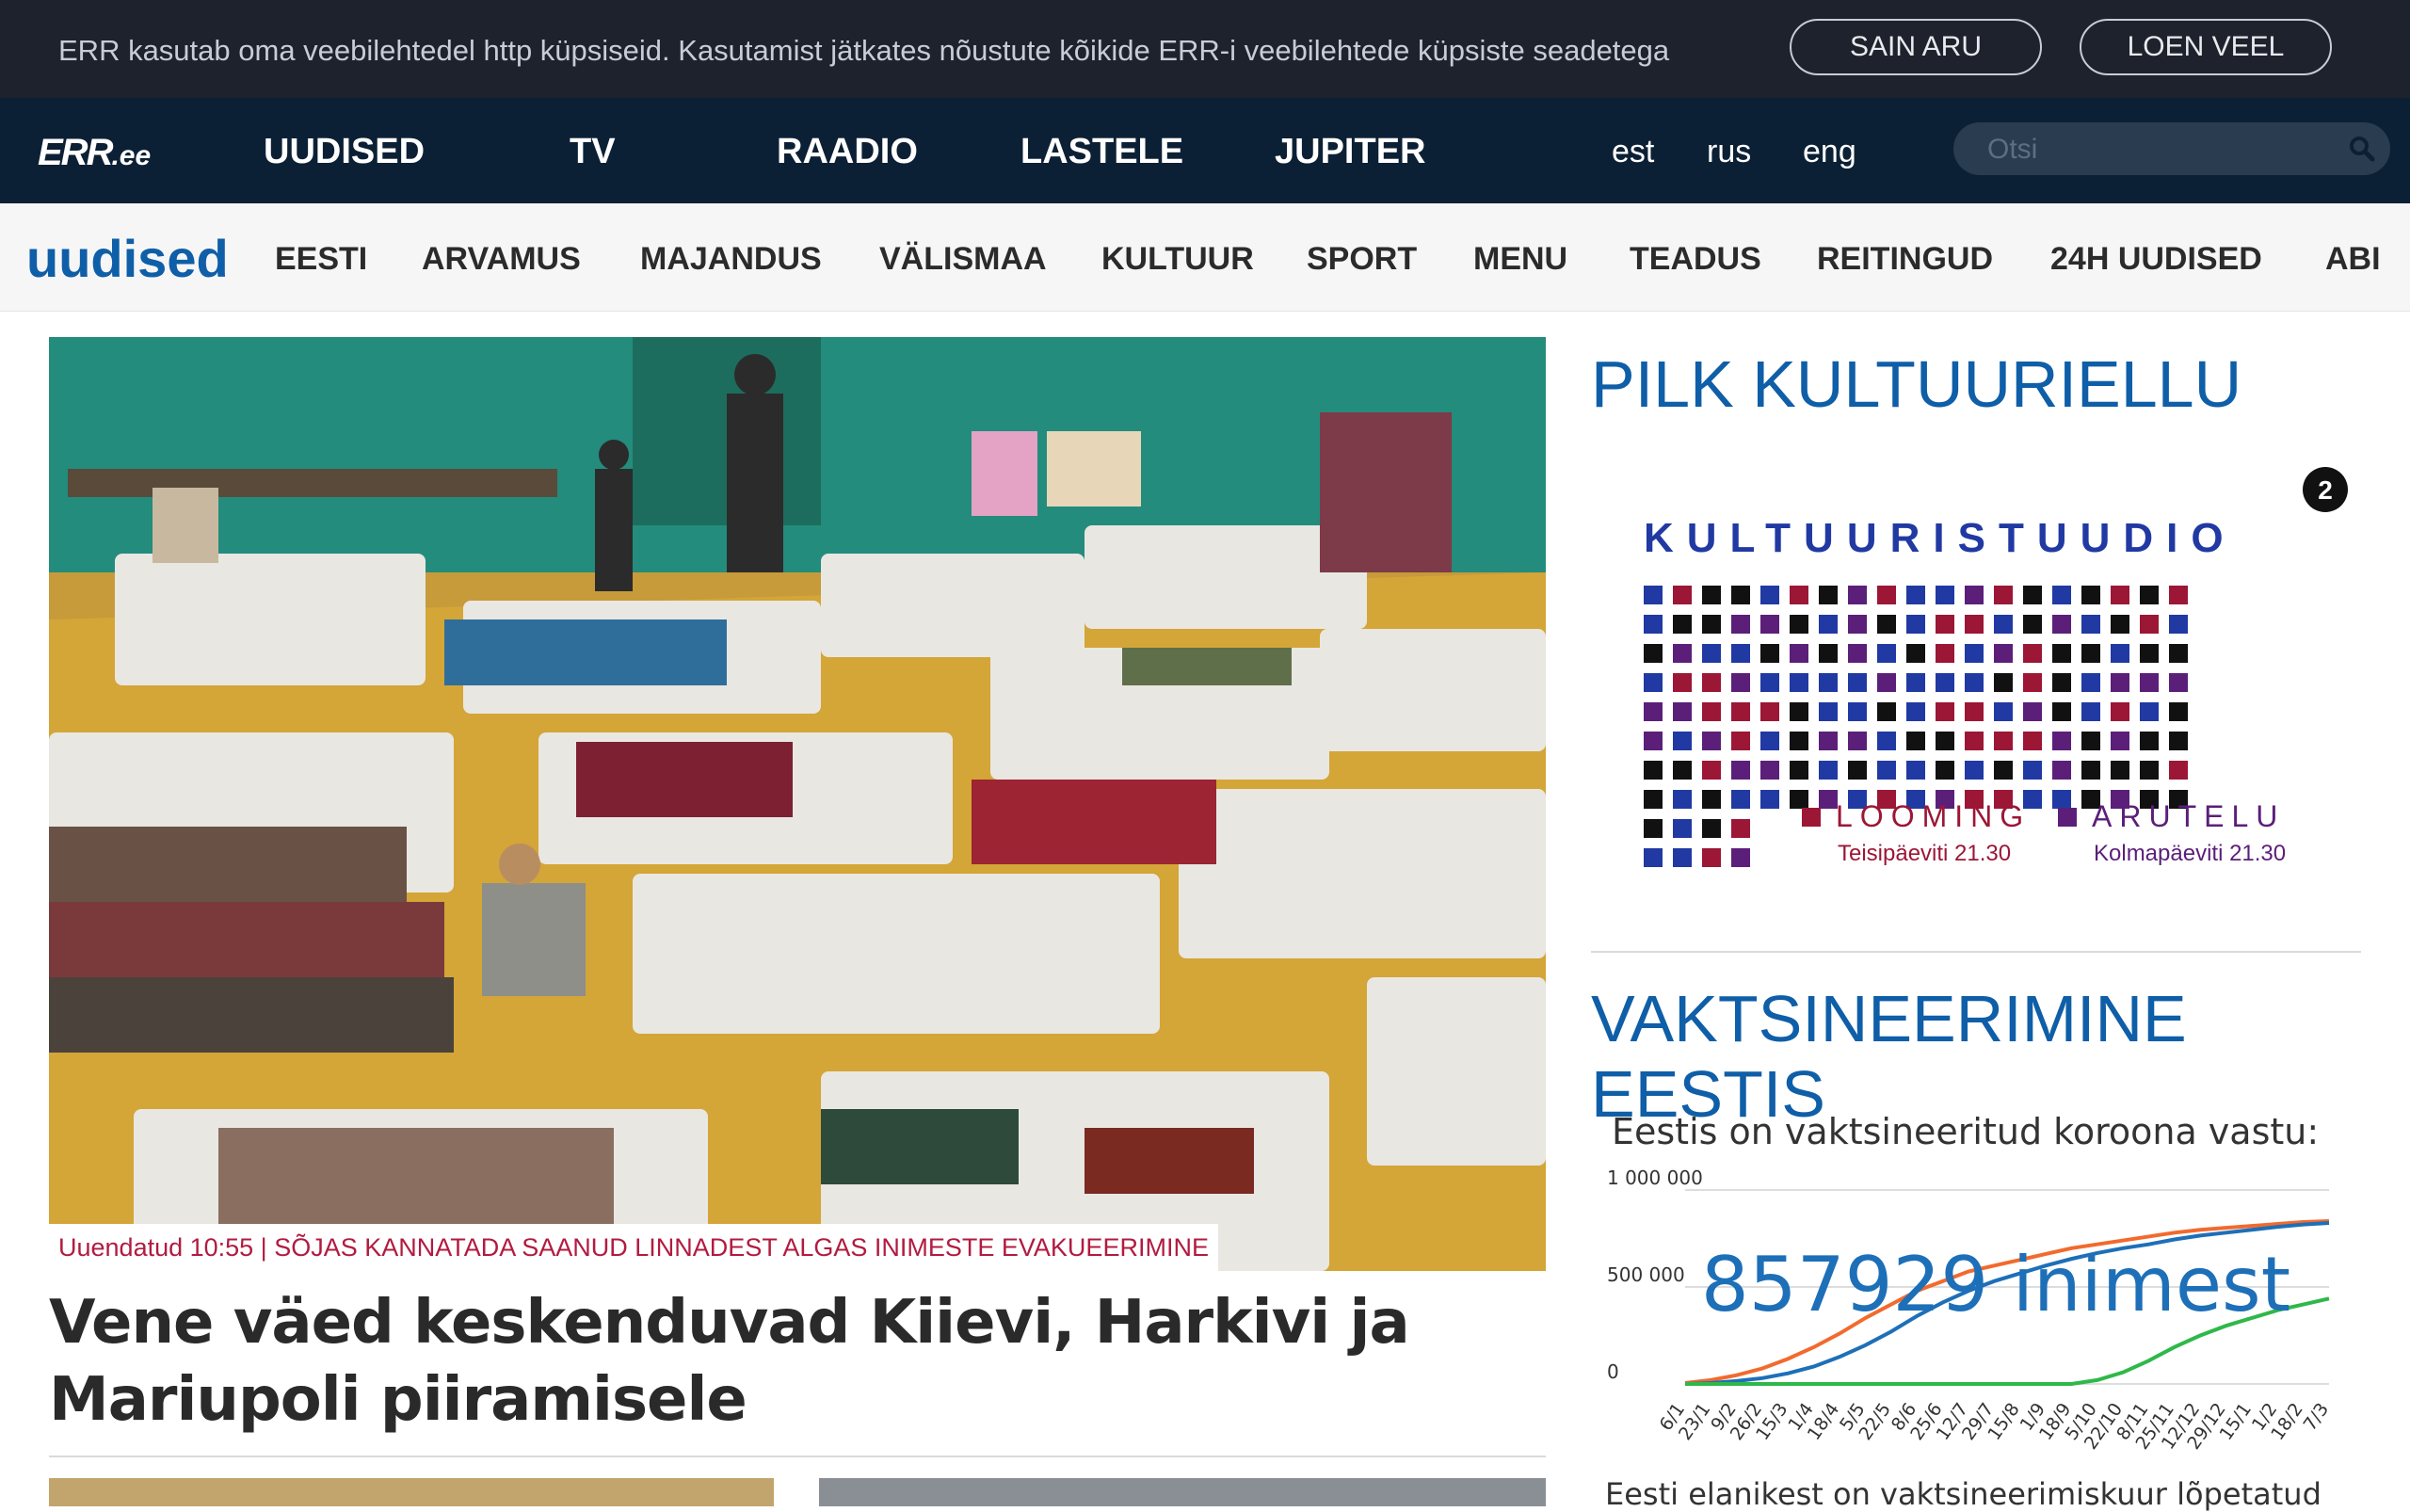 Image resolution: width=2410 pixels, height=1512 pixels. What do you see at coordinates (1940, 538) in the screenshot?
I see `promo-title: KULTUURISTUUDIO` at bounding box center [1940, 538].